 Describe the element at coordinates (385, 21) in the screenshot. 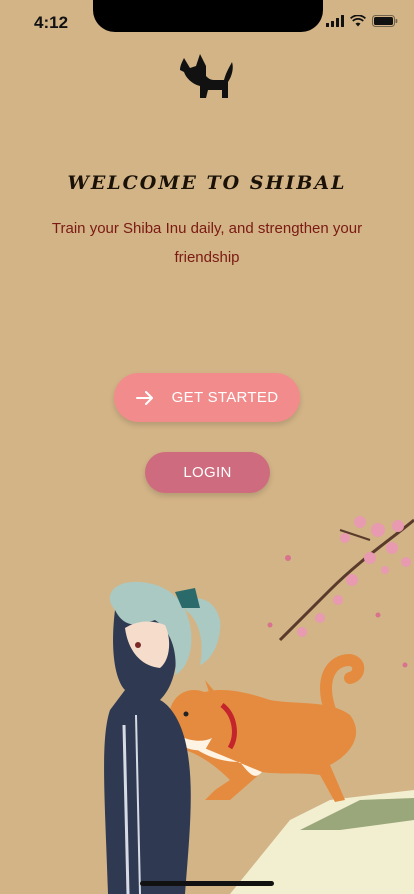

I see `battery-icon` at that location.